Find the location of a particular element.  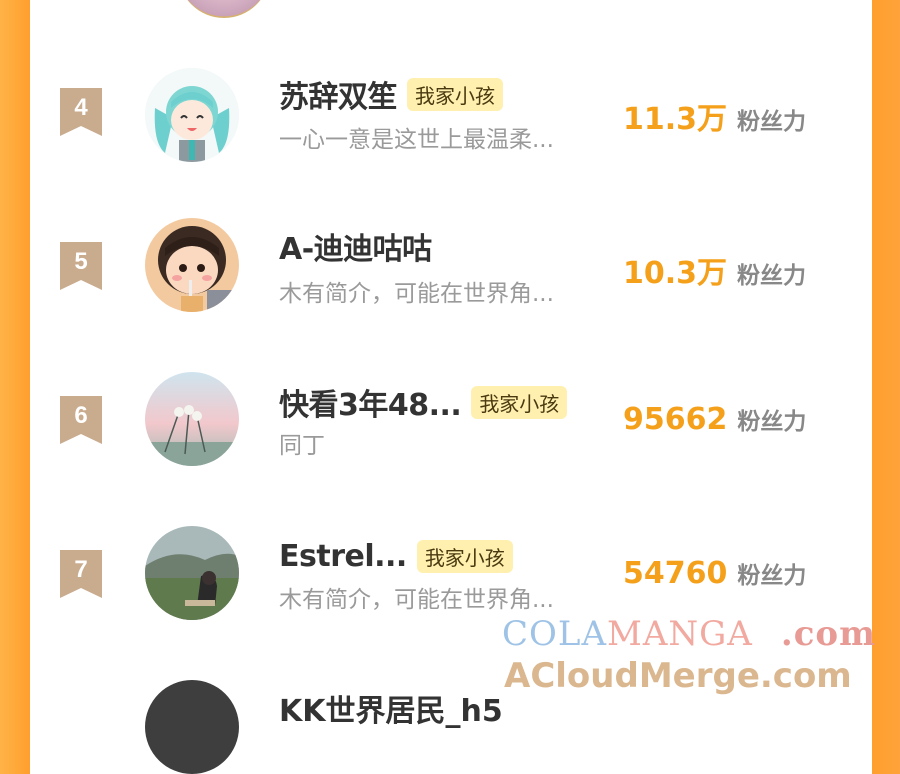

watermark-line-2: ACloudMerge.com is located at coordinates (678, 676).